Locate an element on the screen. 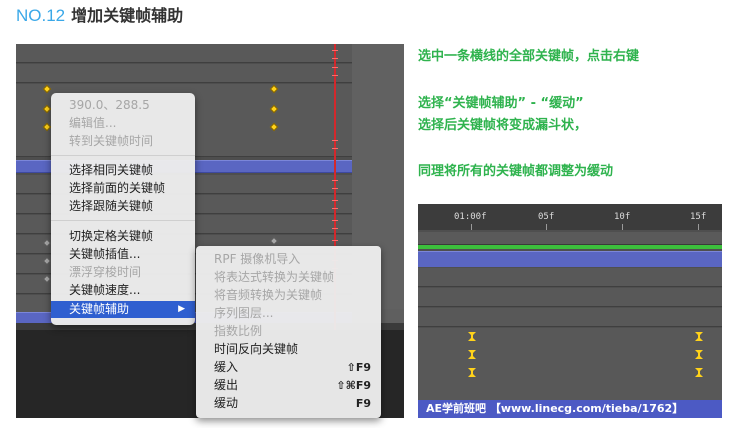  submenu-item-exponential-scale: 指数比例 is located at coordinates (288, 331).